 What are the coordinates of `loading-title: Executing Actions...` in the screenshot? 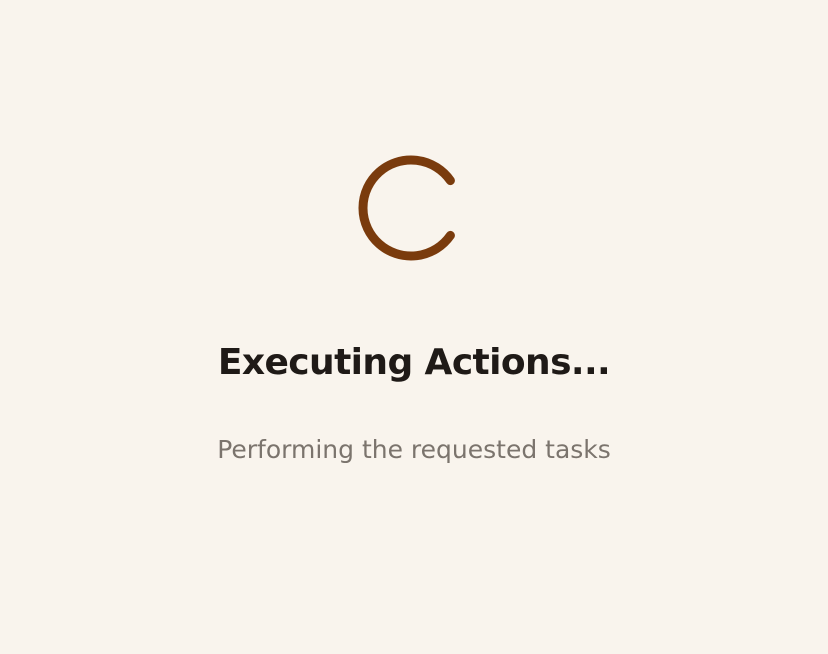 It's located at (414, 363).